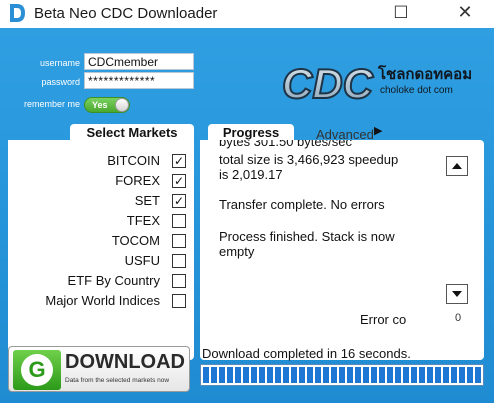  I want to click on error-count-value: 0, so click(458, 318).